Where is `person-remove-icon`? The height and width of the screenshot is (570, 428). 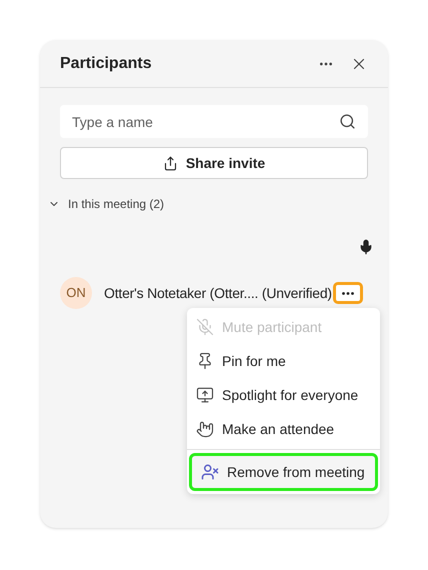
person-remove-icon is located at coordinates (210, 472).